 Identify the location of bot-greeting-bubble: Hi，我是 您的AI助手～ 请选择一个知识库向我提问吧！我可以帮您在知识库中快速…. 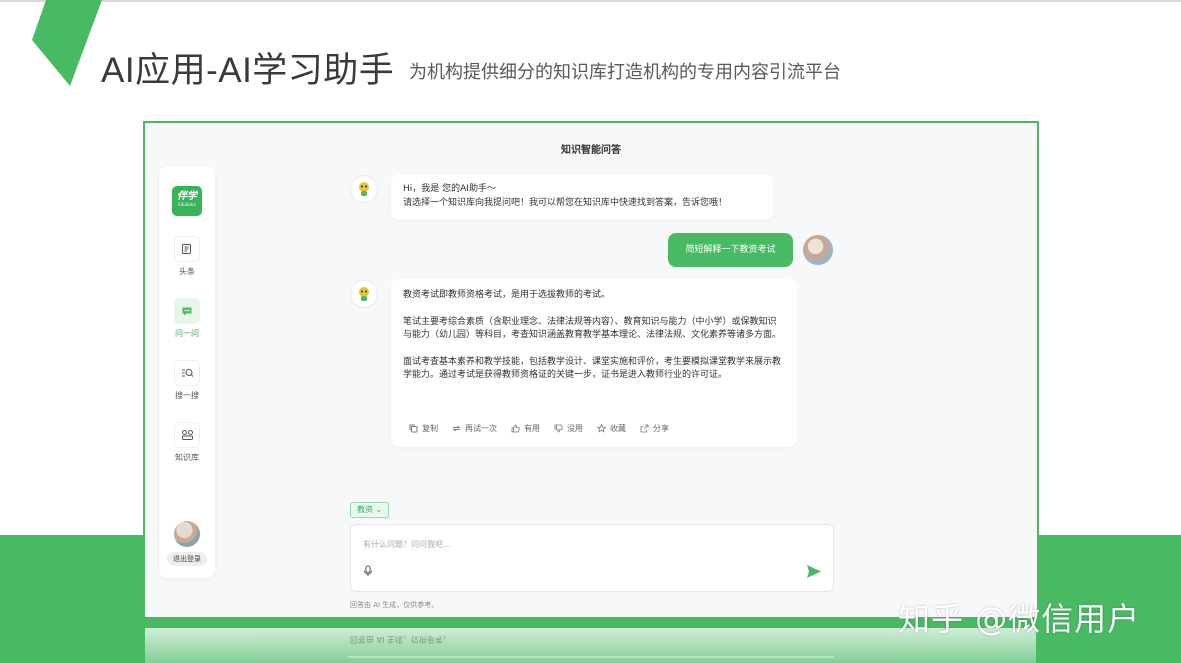
(582, 197).